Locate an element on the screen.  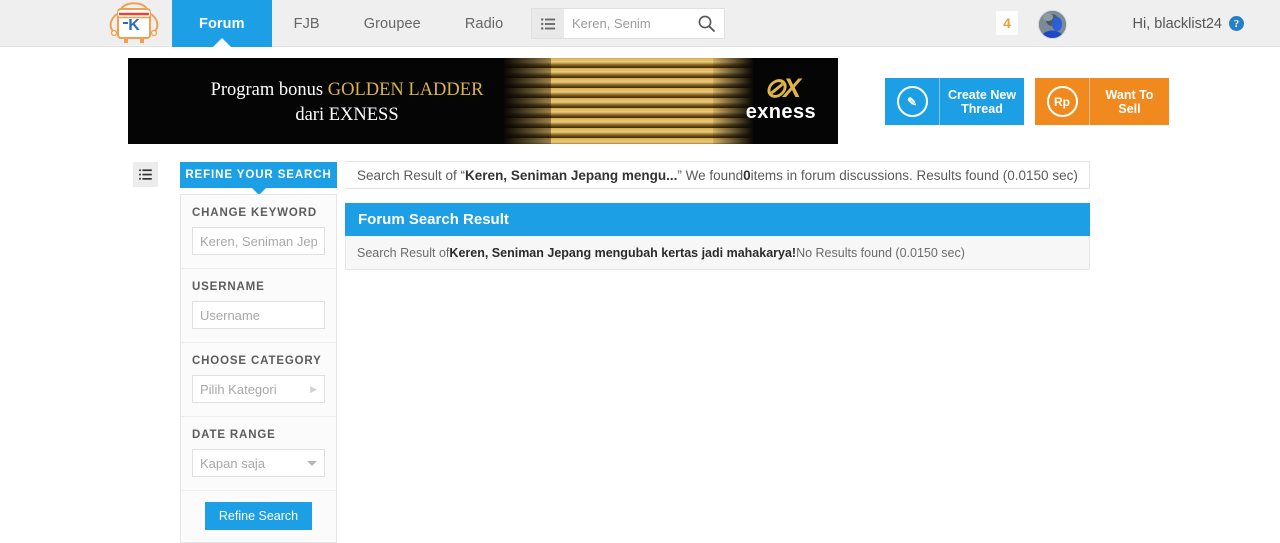
nav-item-fjb: FJB is located at coordinates (307, 23).